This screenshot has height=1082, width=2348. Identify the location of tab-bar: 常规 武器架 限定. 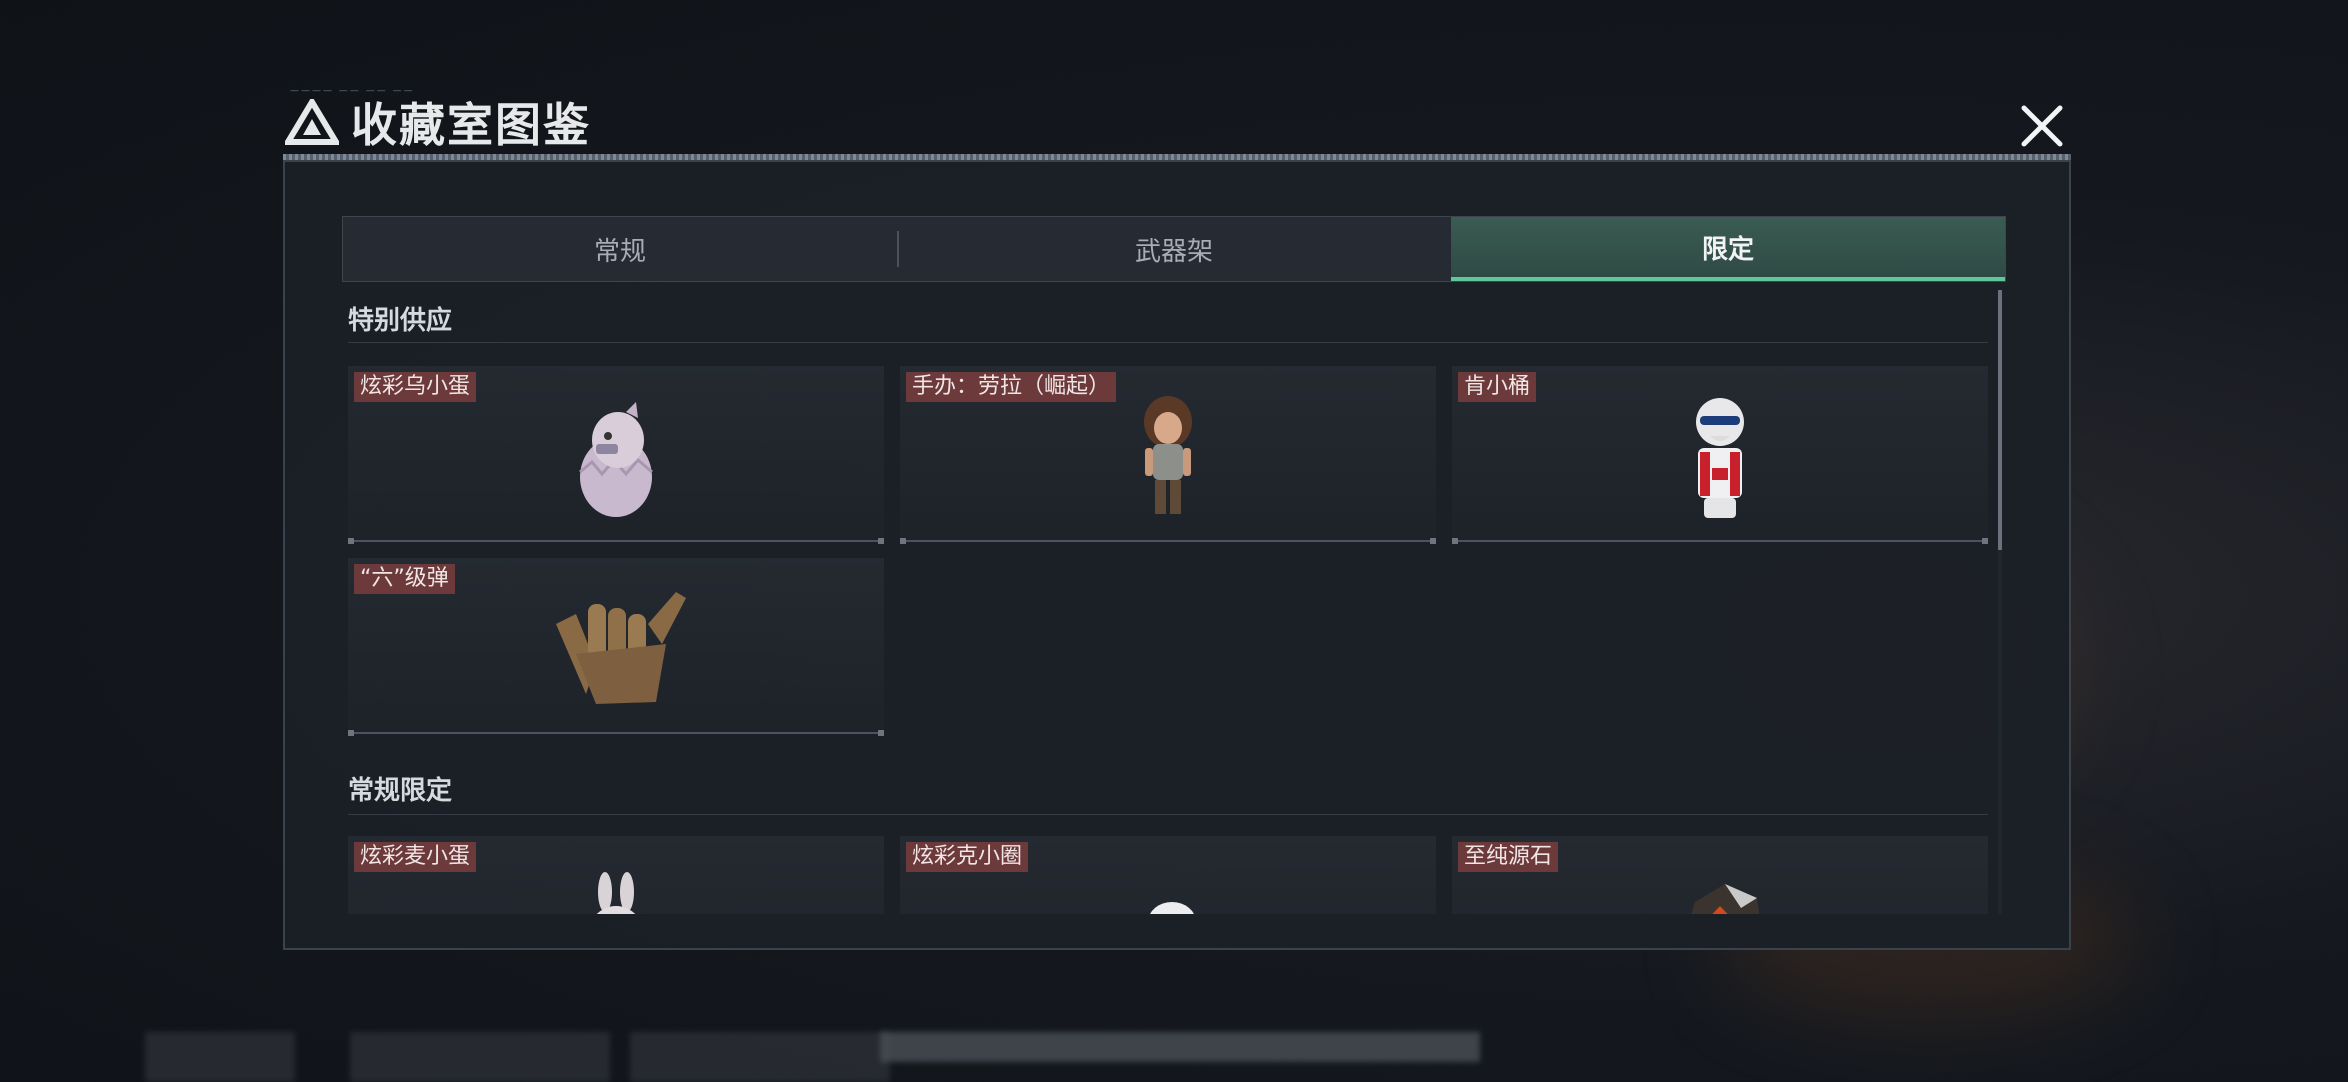
(1174, 249).